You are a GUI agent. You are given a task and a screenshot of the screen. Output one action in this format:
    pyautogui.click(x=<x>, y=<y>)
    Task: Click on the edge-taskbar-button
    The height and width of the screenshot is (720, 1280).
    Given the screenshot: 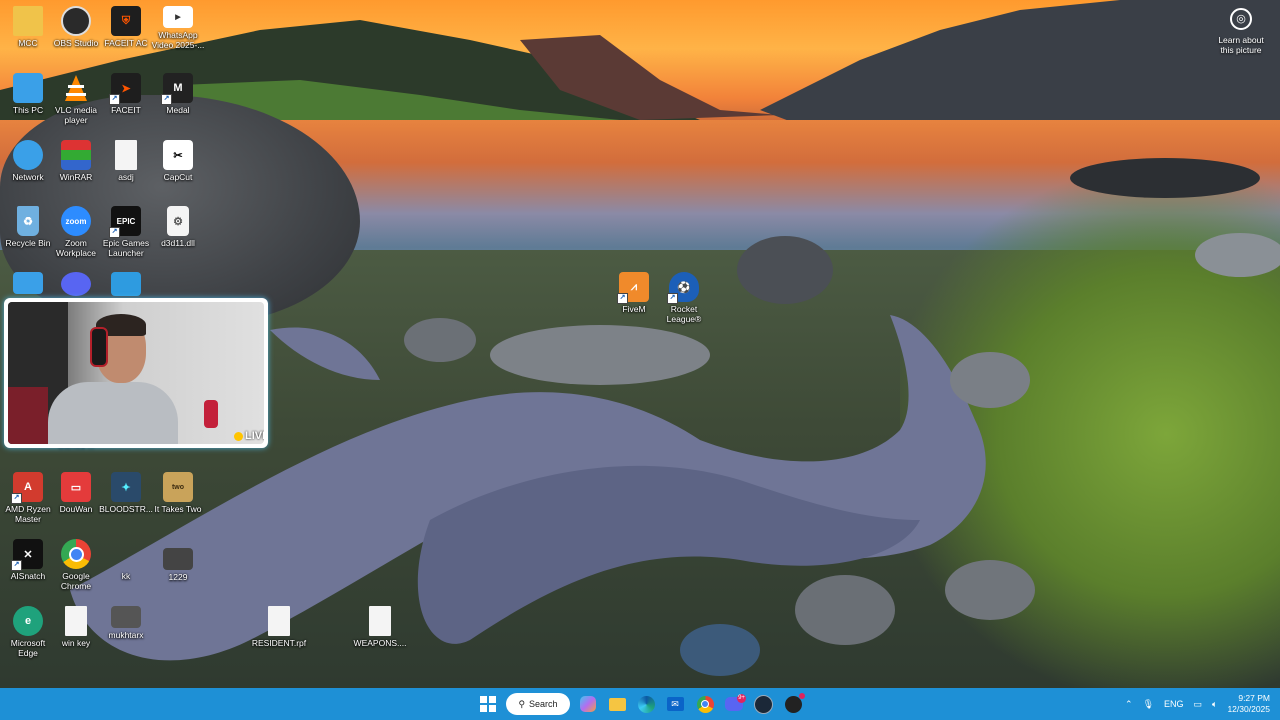 What is the action you would take?
    pyautogui.click(x=646, y=704)
    